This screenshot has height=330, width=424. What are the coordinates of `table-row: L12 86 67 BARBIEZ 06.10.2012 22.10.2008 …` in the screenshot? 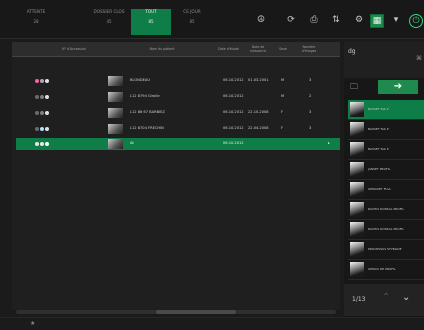 It's located at (178, 113).